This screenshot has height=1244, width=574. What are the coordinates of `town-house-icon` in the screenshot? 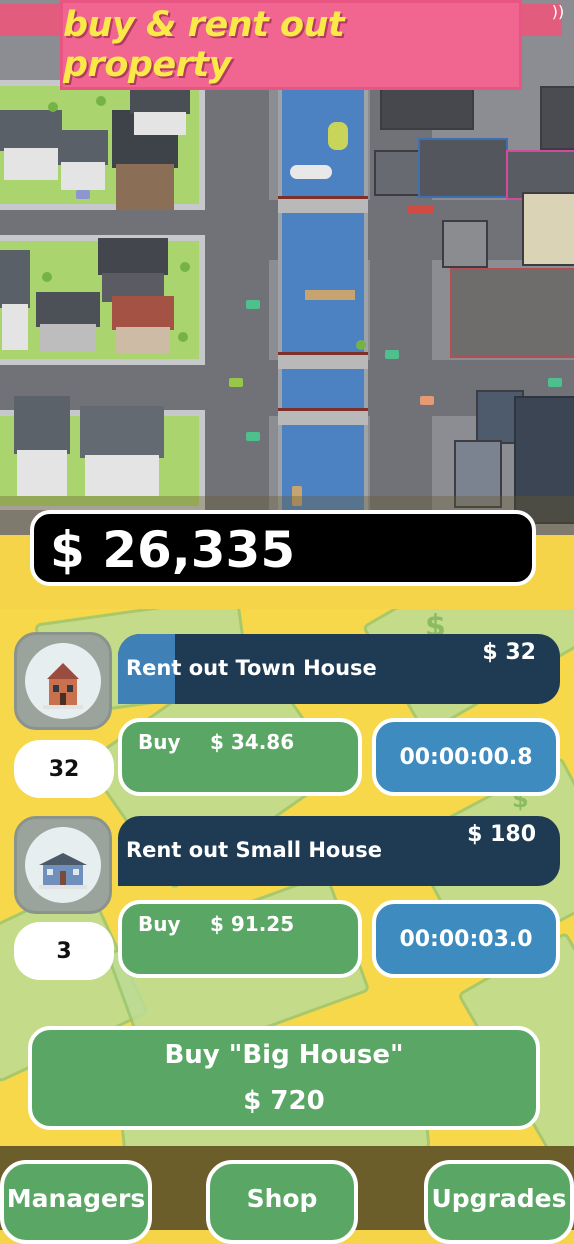 It's located at (63, 681).